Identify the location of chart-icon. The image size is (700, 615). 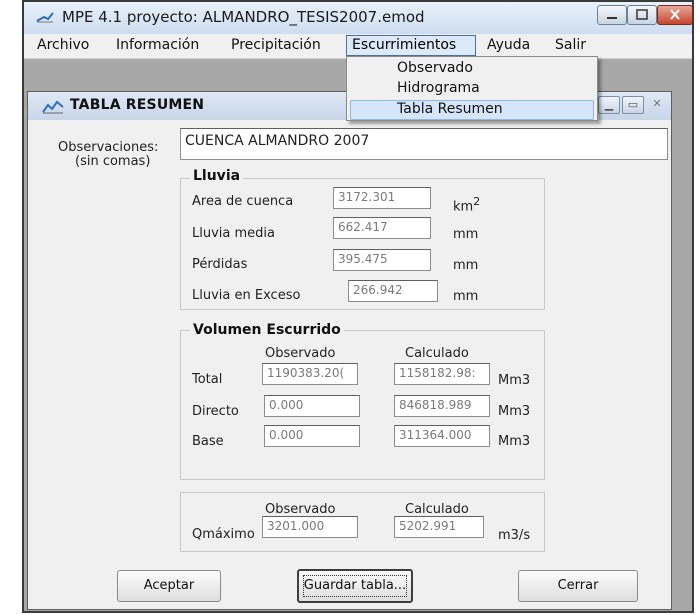
(53, 107).